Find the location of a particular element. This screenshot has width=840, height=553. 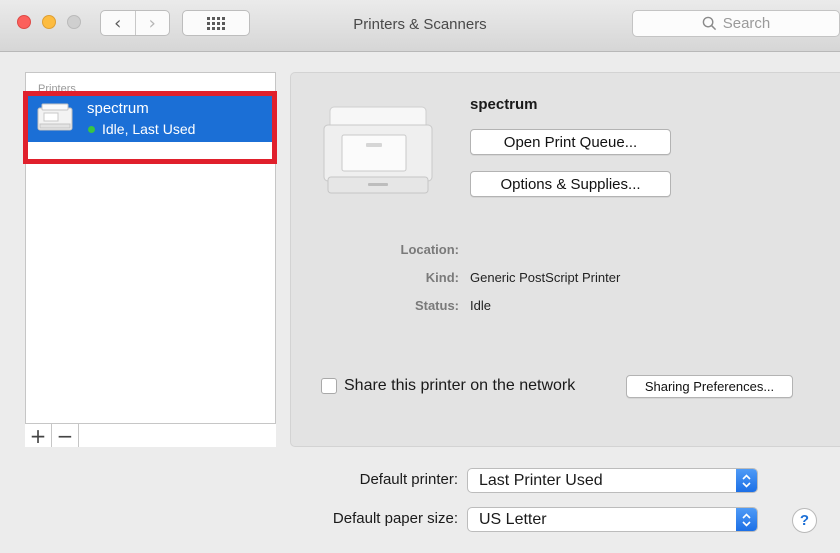

default-paper-select: US Letter is located at coordinates (612, 519).